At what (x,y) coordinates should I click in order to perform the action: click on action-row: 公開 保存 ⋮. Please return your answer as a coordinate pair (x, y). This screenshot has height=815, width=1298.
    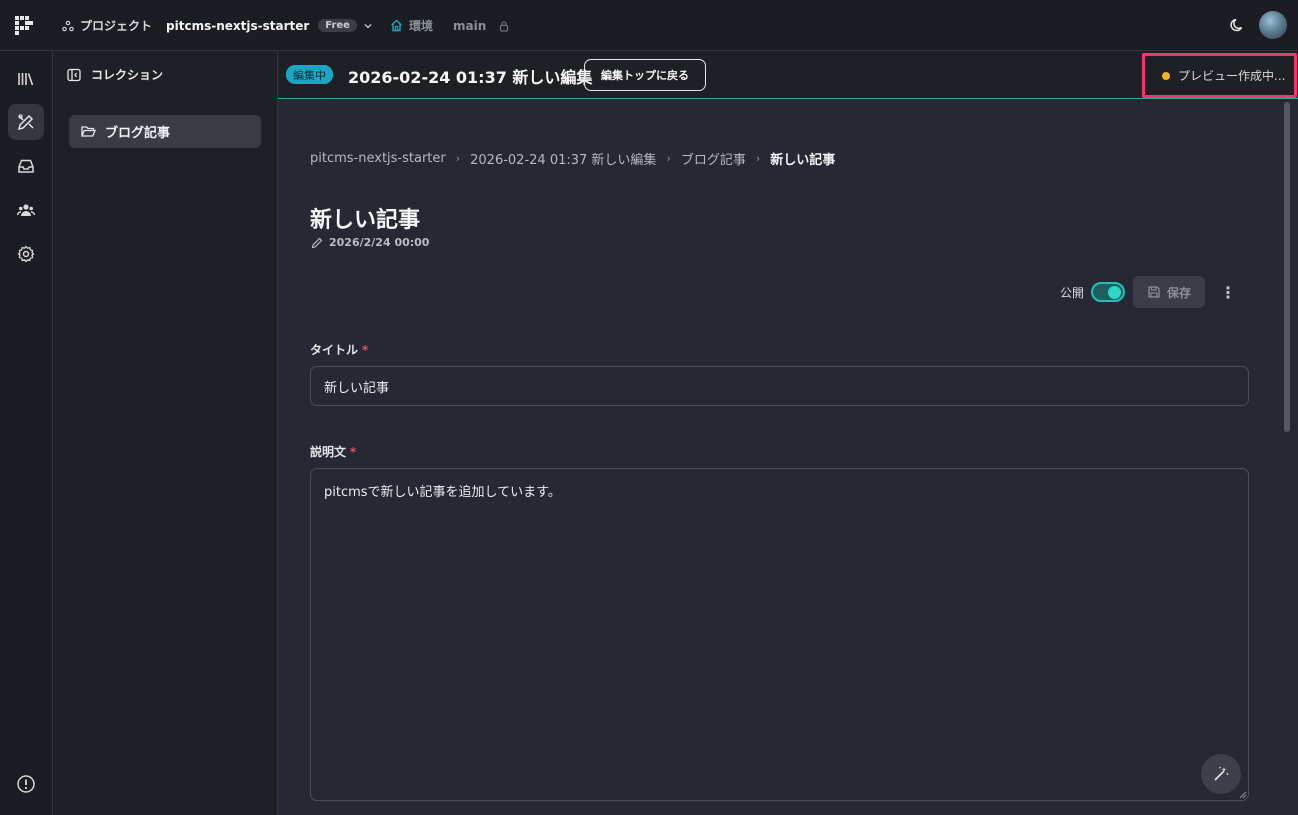
    Looking at the image, I should click on (1148, 292).